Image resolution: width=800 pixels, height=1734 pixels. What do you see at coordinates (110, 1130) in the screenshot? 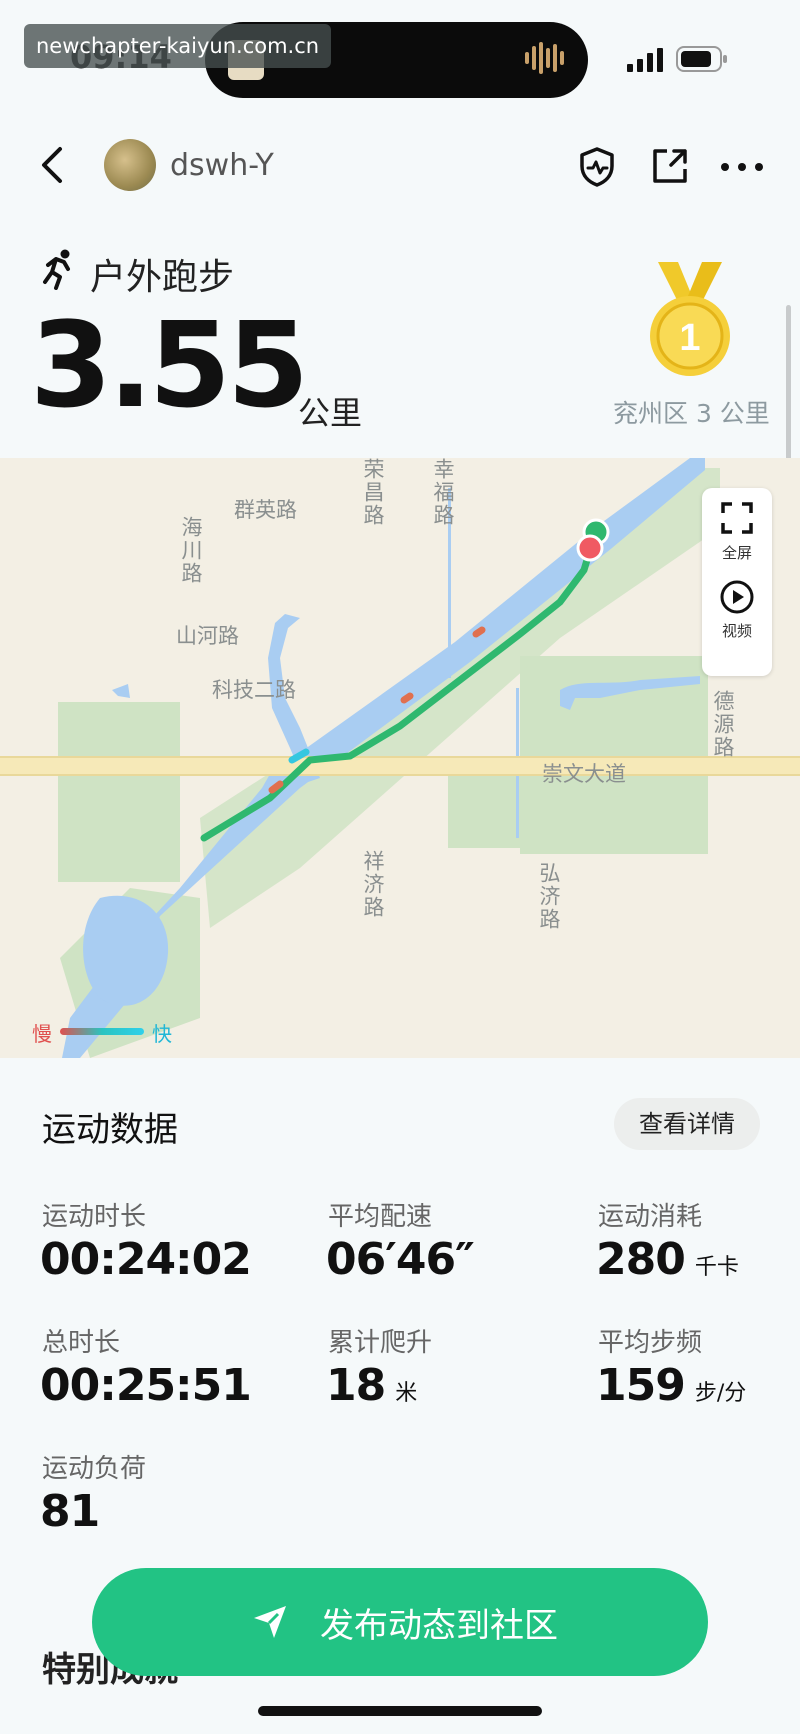
I see `section-title: 运动数据` at bounding box center [110, 1130].